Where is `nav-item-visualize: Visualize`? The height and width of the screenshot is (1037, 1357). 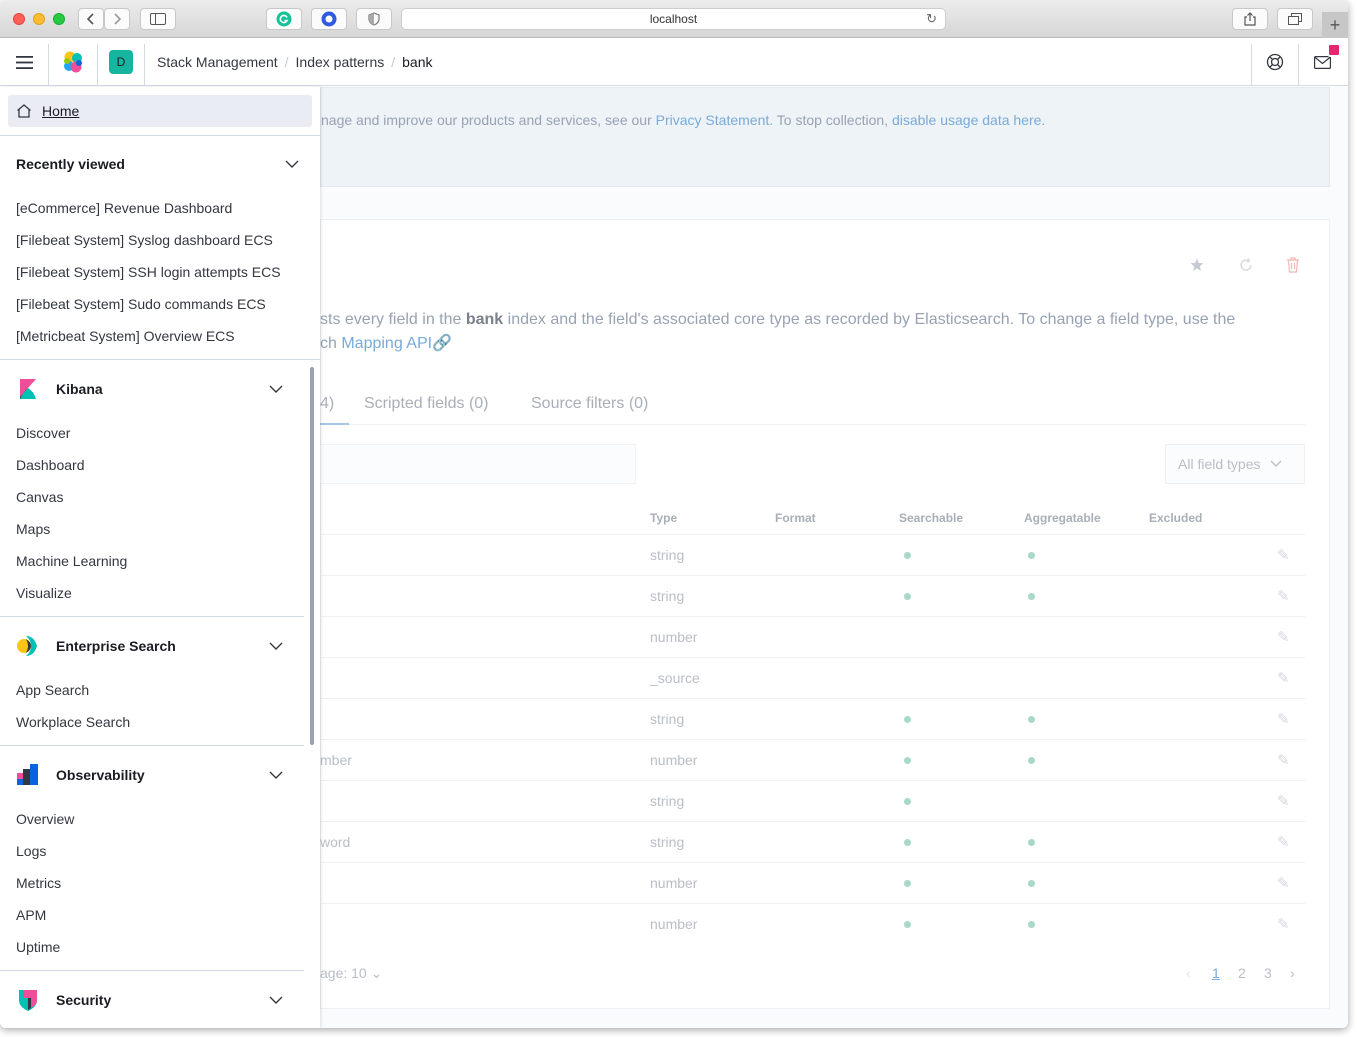
nav-item-visualize: Visualize is located at coordinates (44, 593).